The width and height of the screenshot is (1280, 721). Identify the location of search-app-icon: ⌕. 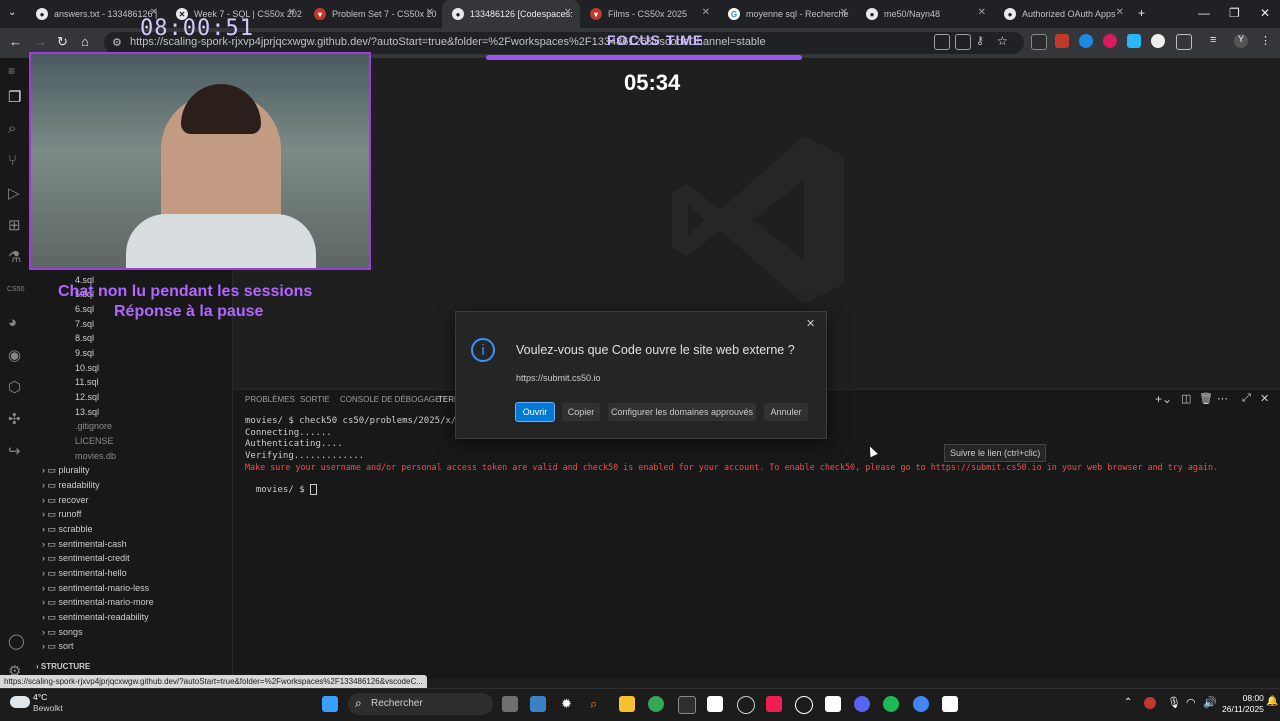
(598, 704).